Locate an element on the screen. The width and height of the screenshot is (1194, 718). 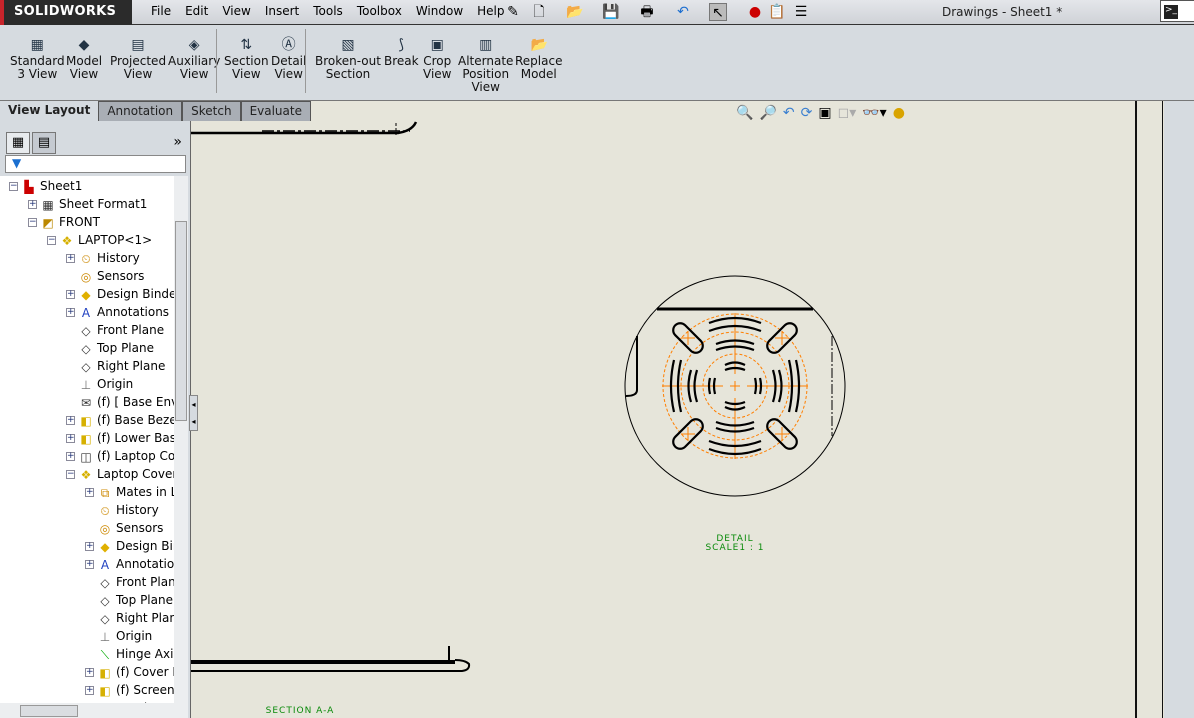
menu-window: Window is located at coordinates (439, 11).